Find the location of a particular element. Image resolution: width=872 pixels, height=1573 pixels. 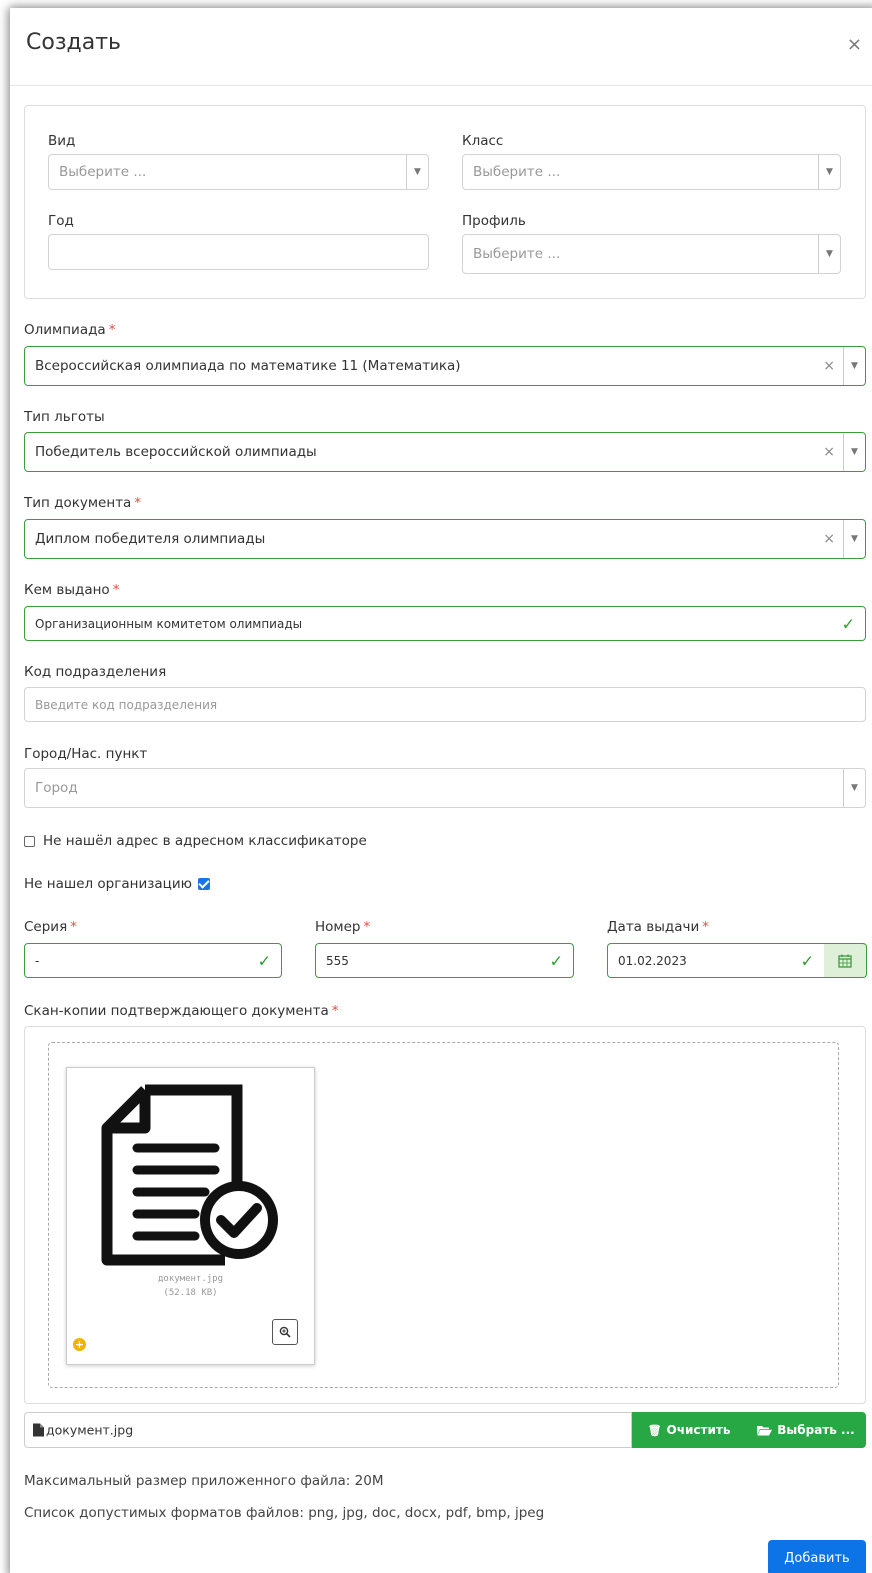

city-label: Город/Нас. пункт is located at coordinates (86, 754).